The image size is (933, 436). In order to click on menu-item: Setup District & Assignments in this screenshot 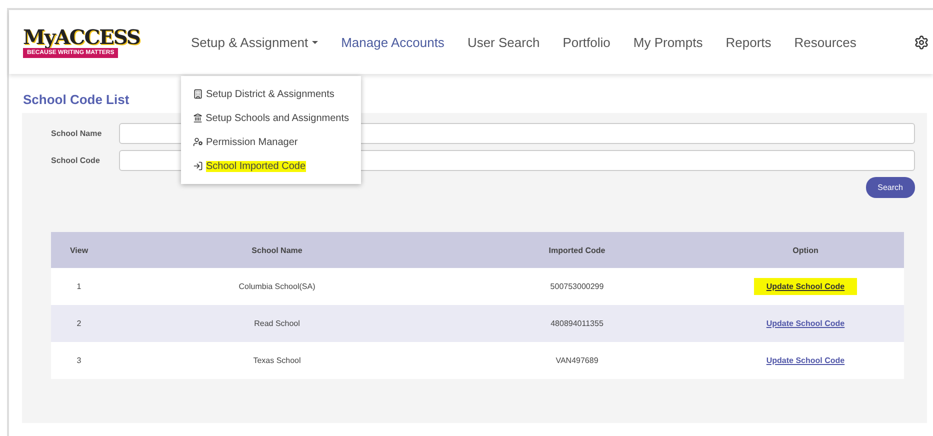, I will do `click(271, 94)`.